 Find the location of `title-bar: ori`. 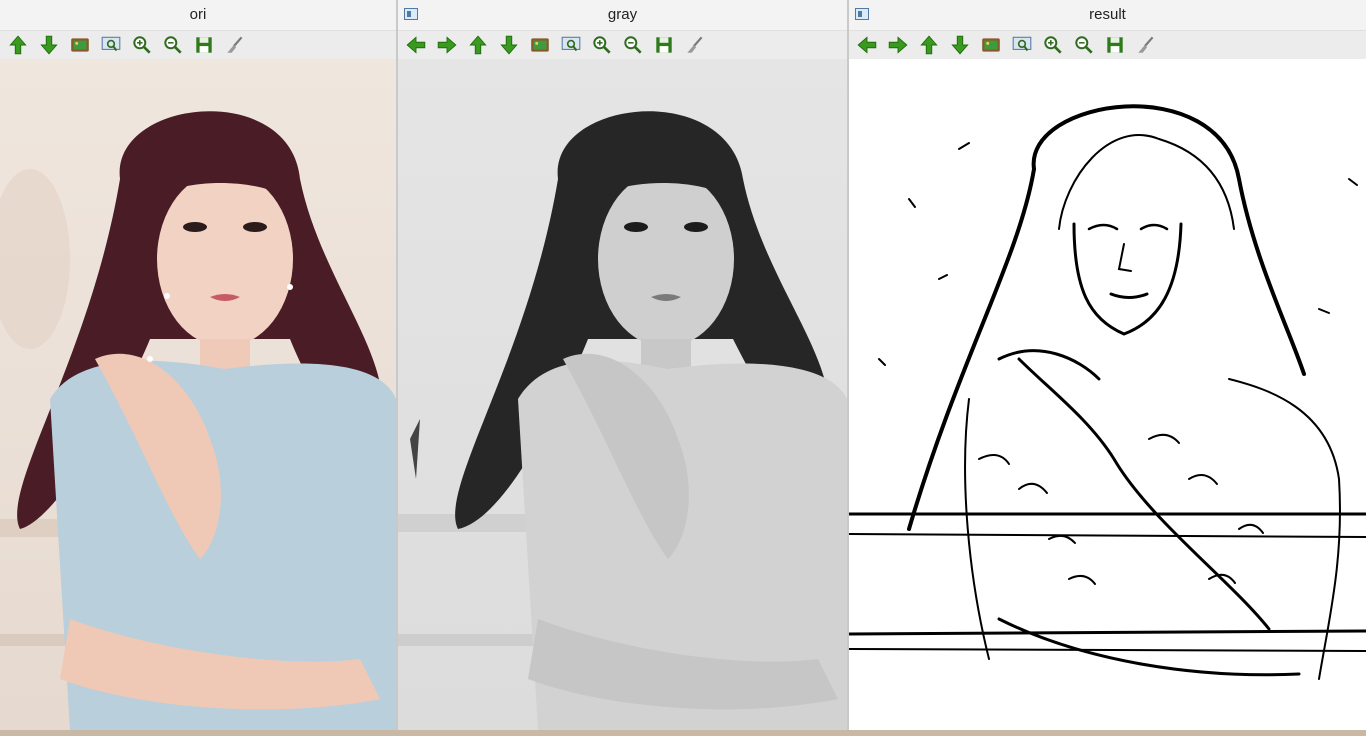

title-bar: ori is located at coordinates (198, 15).